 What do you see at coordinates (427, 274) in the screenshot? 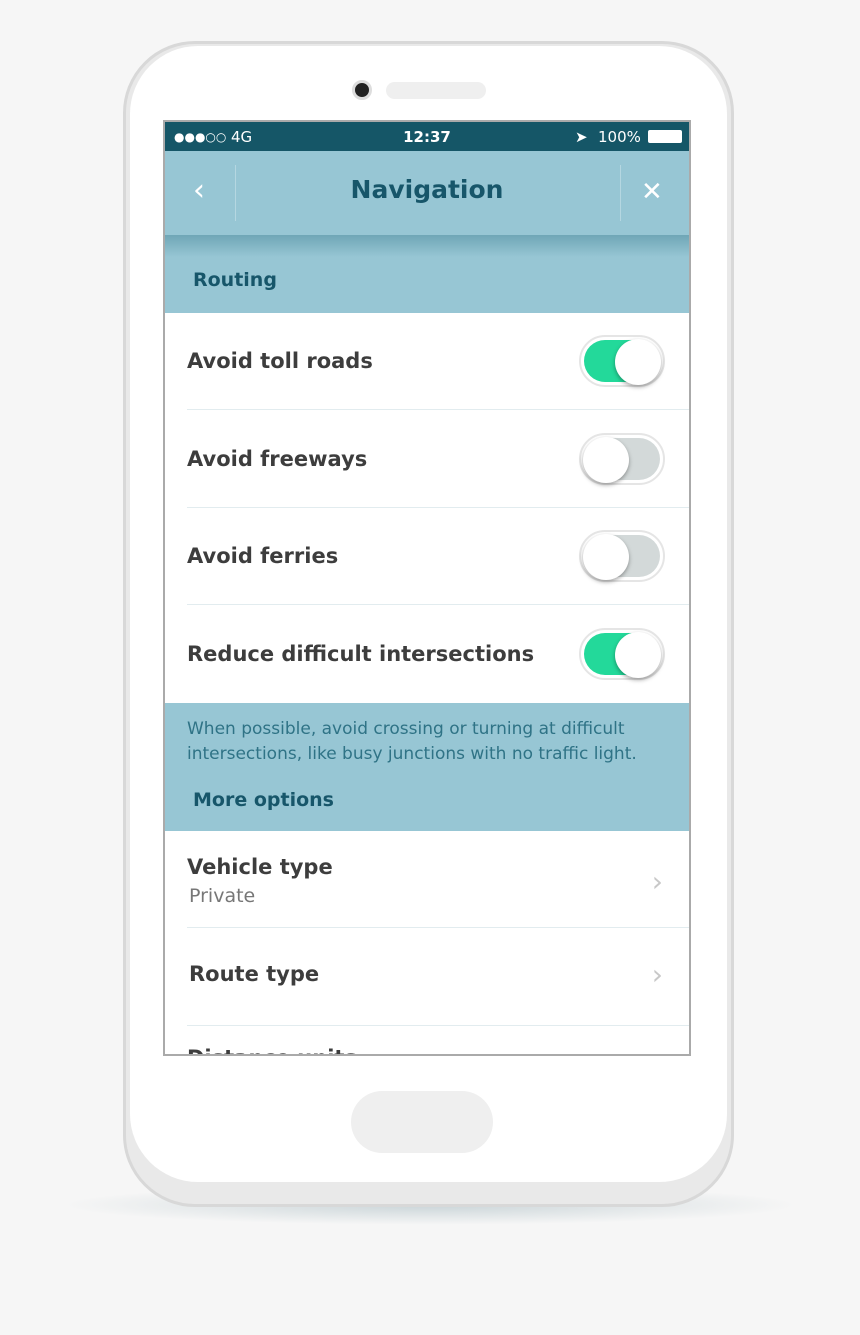
I see `routing-section-header: Routing` at bounding box center [427, 274].